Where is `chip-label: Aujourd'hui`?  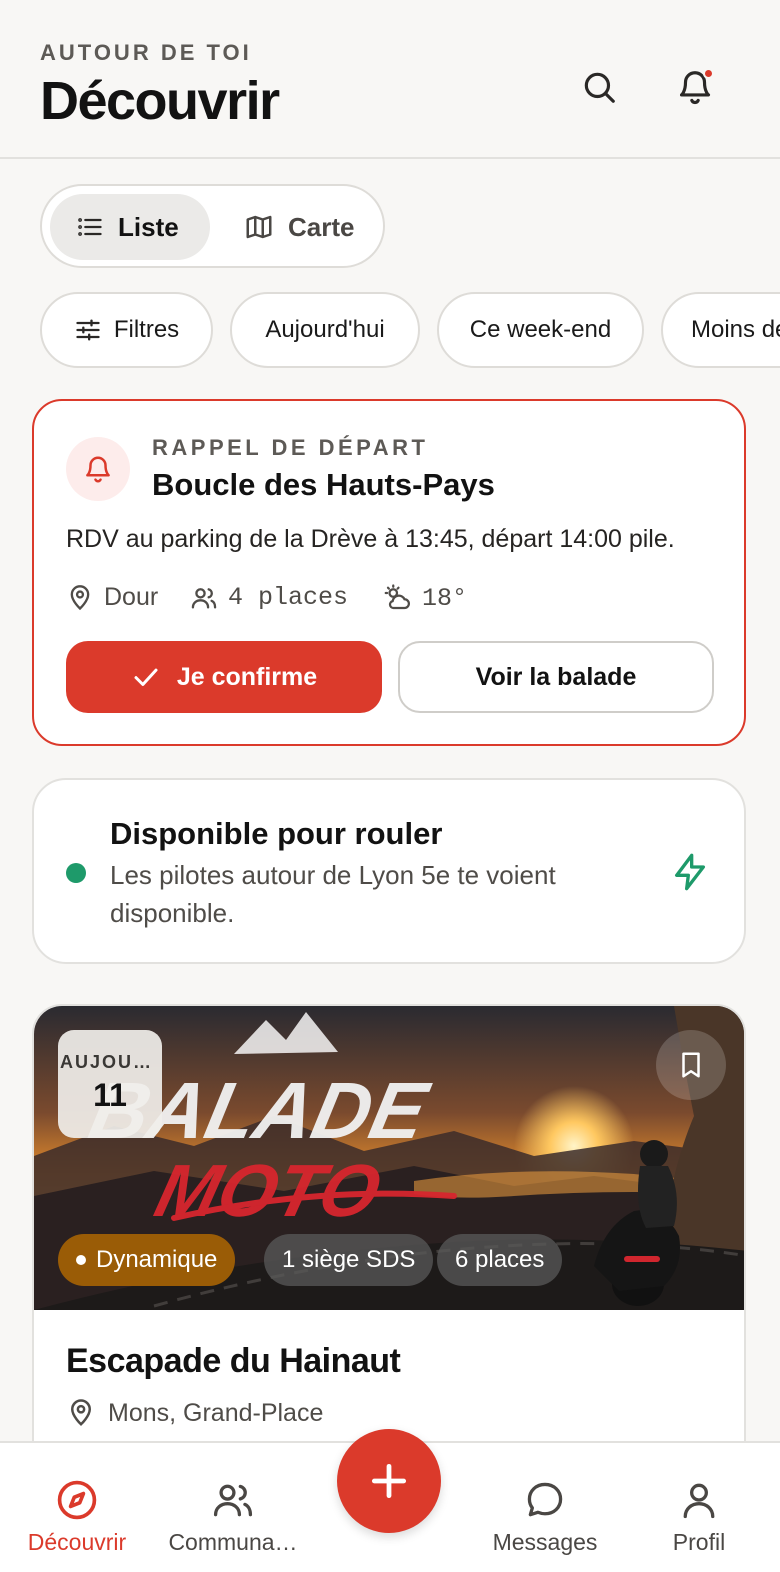 chip-label: Aujourd'hui is located at coordinates (325, 329).